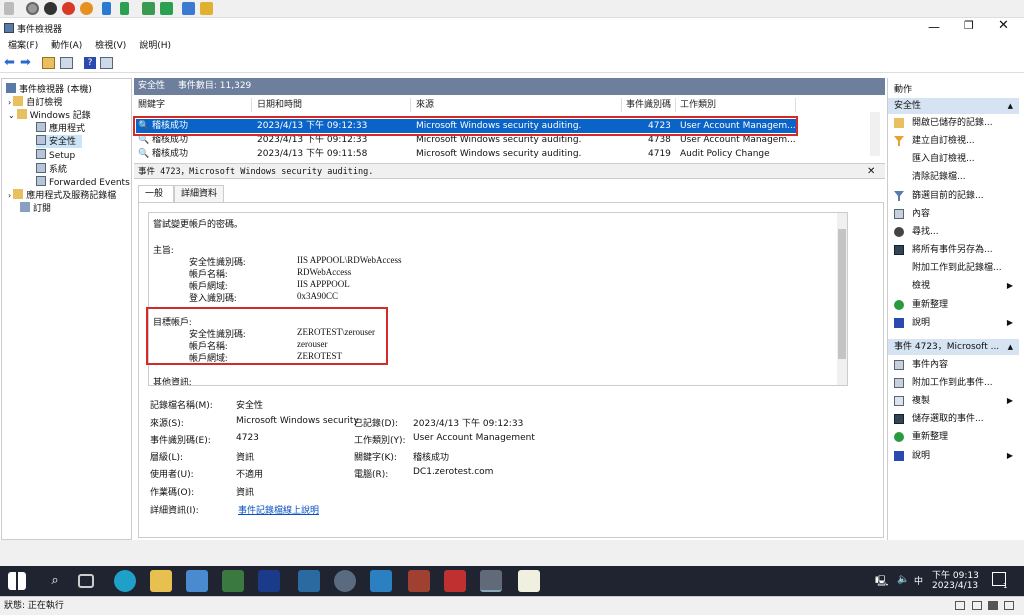  What do you see at coordinates (953, 323) in the screenshot?
I see `action-help: 說明 ▶` at bounding box center [953, 323].